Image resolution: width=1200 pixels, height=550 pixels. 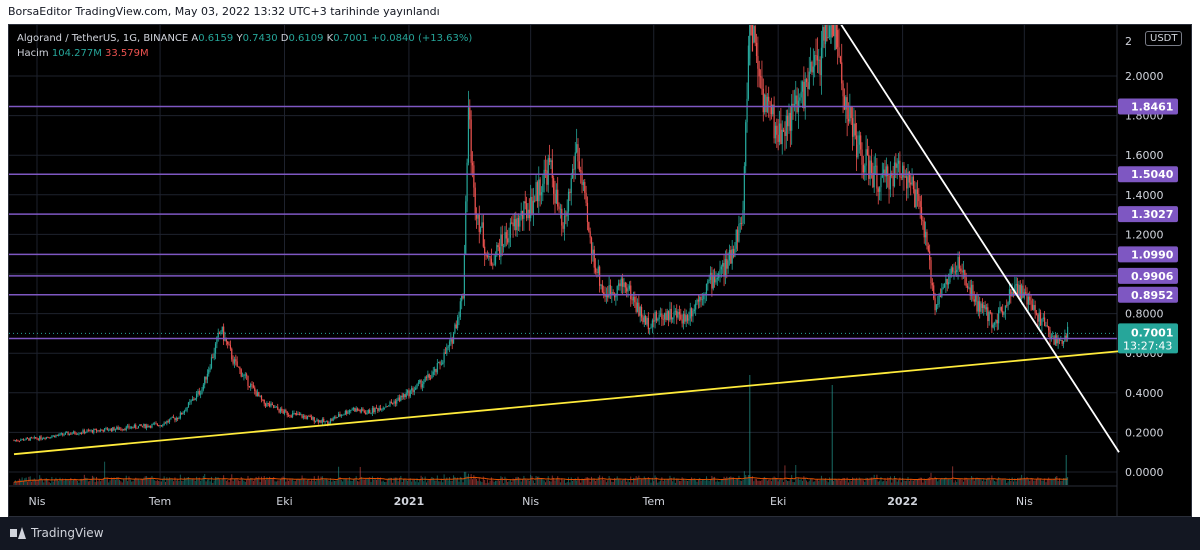 What do you see at coordinates (1147, 345) in the screenshot?
I see `countdown-label: 13:27:43` at bounding box center [1147, 345].